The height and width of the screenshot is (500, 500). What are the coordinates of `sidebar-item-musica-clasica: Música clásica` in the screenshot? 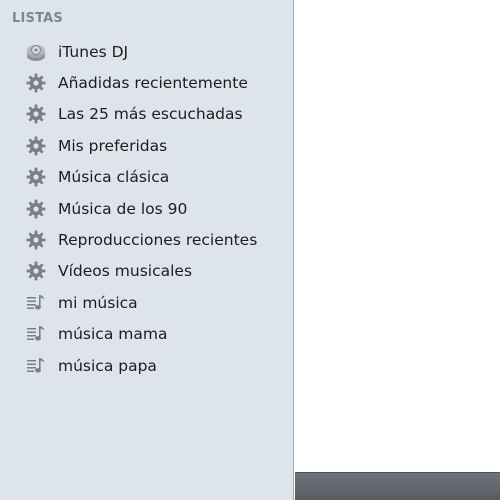 It's located at (147, 177).